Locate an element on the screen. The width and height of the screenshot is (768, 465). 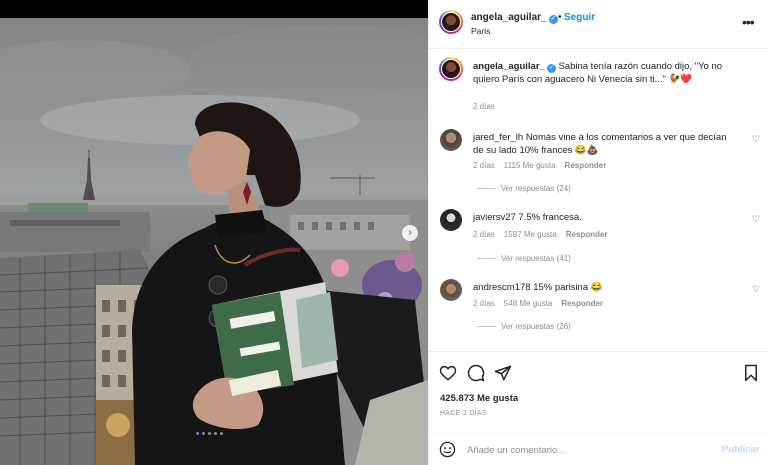
view-replies-button: Ver respuestas (24) is located at coordinates (524, 188).